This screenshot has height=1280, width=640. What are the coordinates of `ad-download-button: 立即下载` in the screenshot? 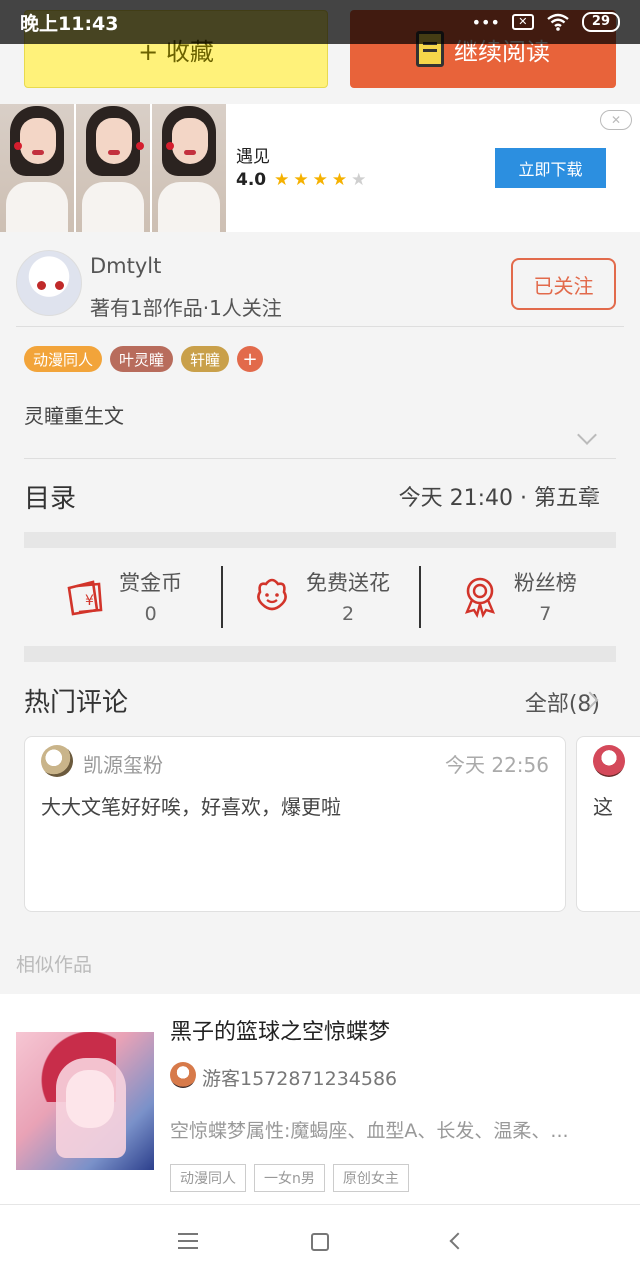 It's located at (550, 168).